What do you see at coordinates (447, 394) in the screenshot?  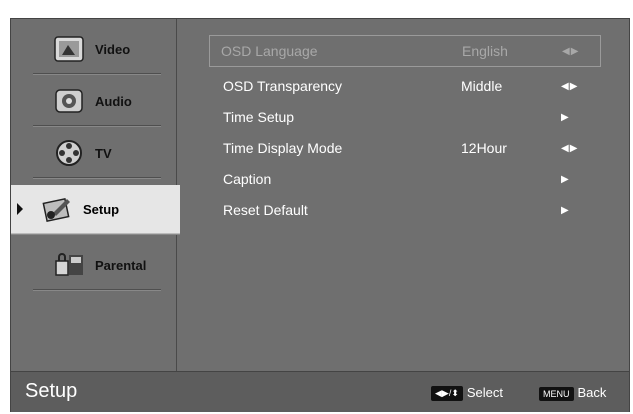 I see `navigate-keys-icon: ◀▶/⬍` at bounding box center [447, 394].